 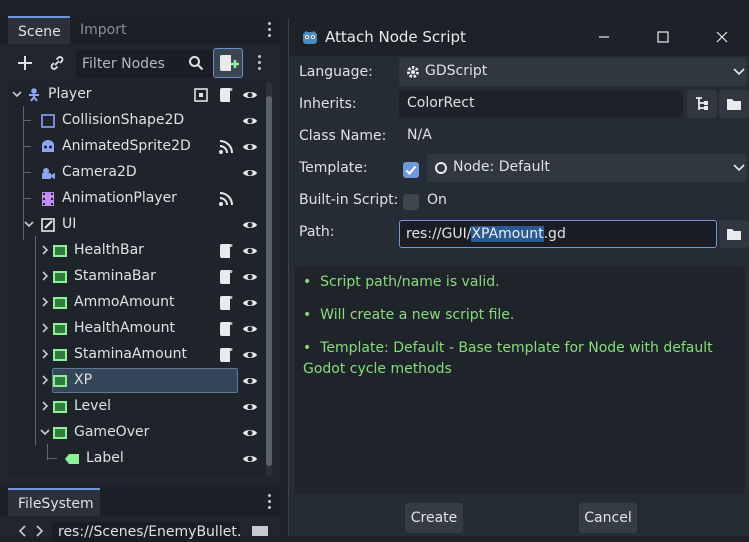 I want to click on tree-row-animationplayer: AnimationPlayer, so click(x=137, y=199).